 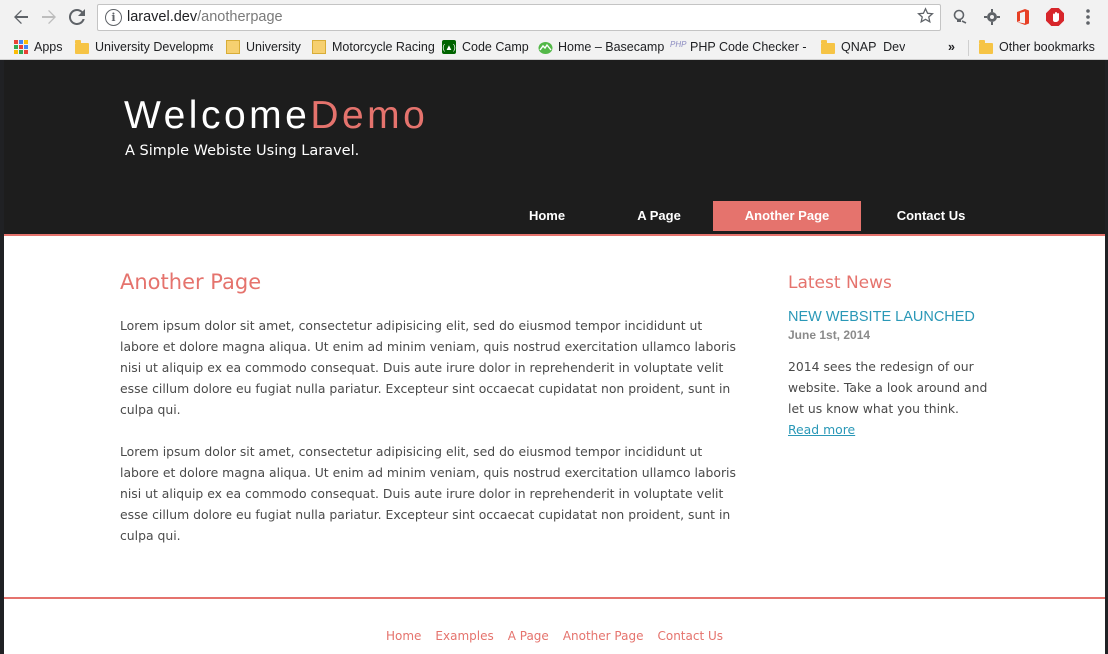 What do you see at coordinates (968, 48) in the screenshot?
I see `bookmarks-separator` at bounding box center [968, 48].